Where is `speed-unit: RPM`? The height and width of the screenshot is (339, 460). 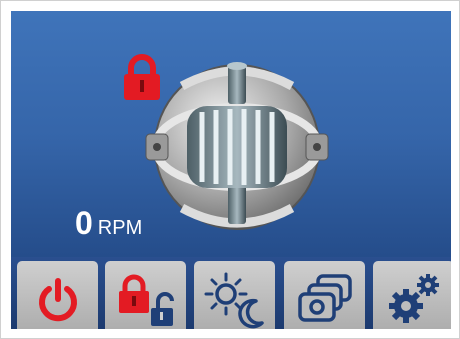
speed-unit: RPM is located at coordinates (120, 228).